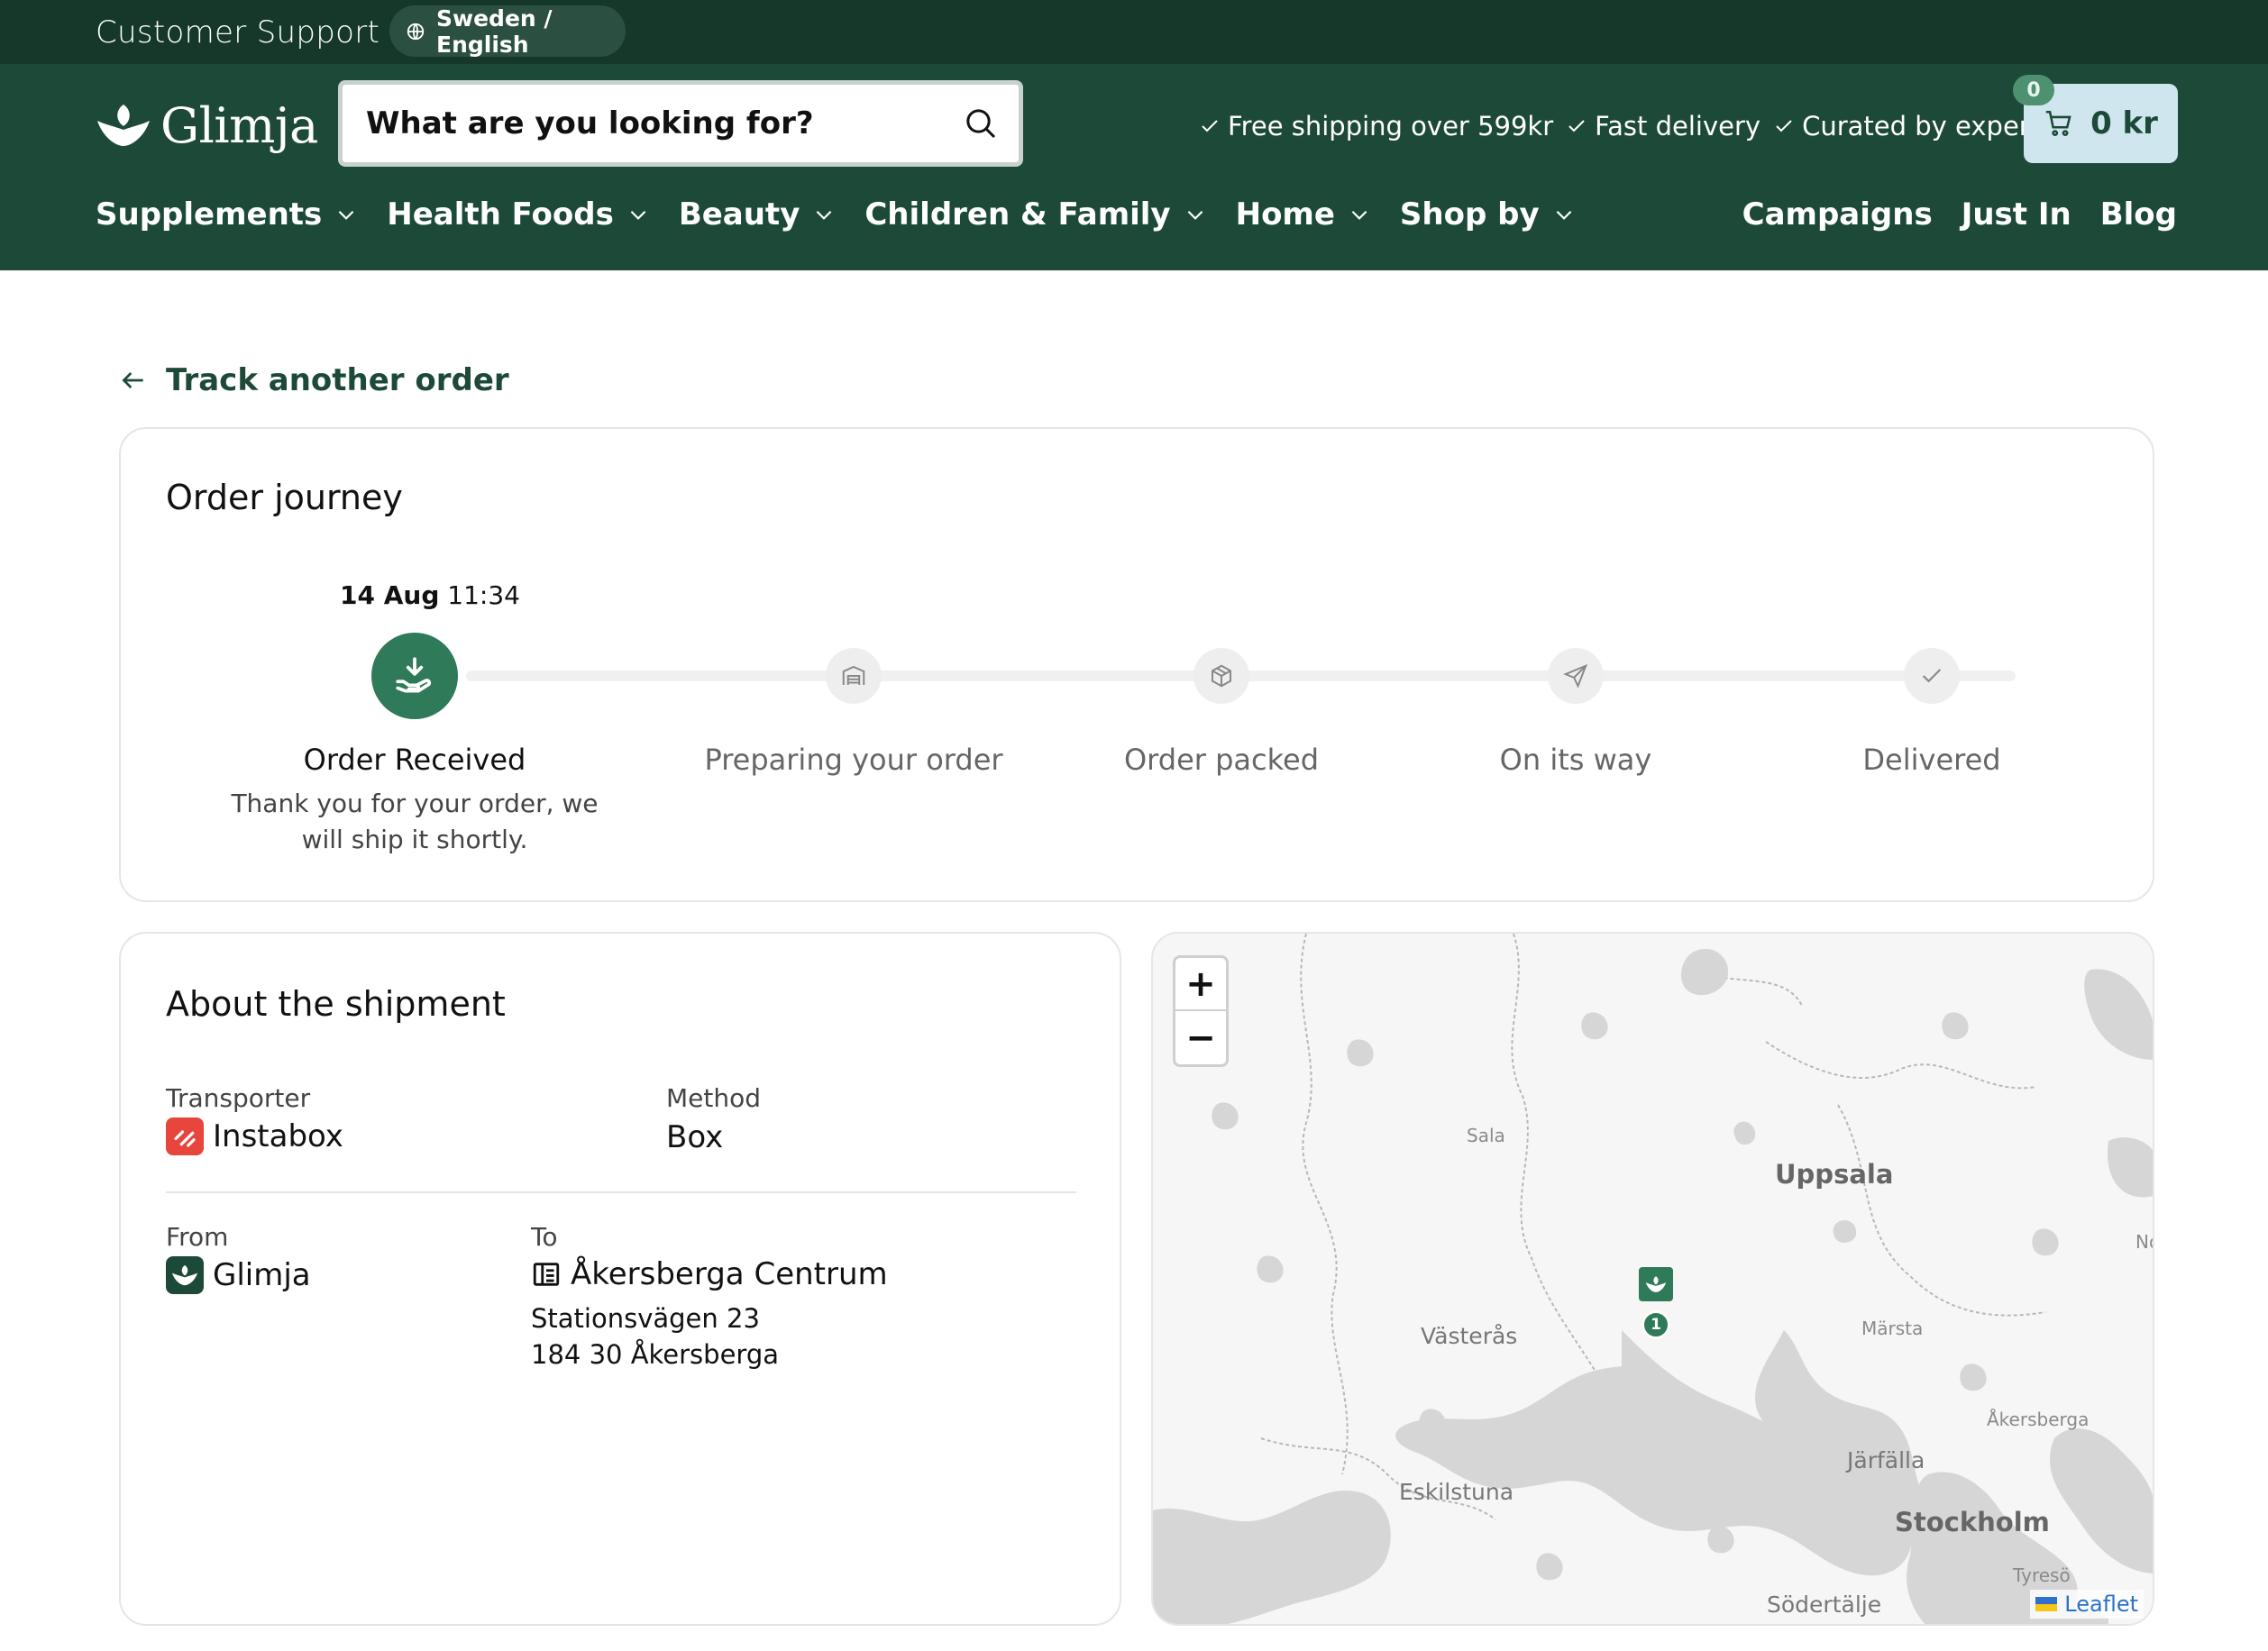  What do you see at coordinates (1391, 126) in the screenshot?
I see `usp-label: Free shipping over 599kr` at bounding box center [1391, 126].